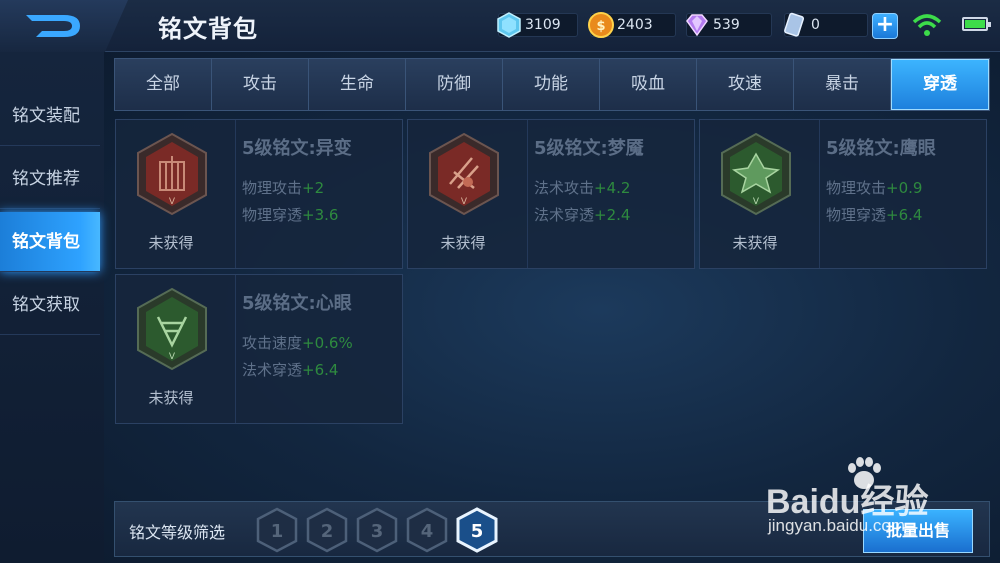 The image size is (1000, 563). Describe the element at coordinates (260, 84) in the screenshot. I see `tab-attack: 攻击` at that location.